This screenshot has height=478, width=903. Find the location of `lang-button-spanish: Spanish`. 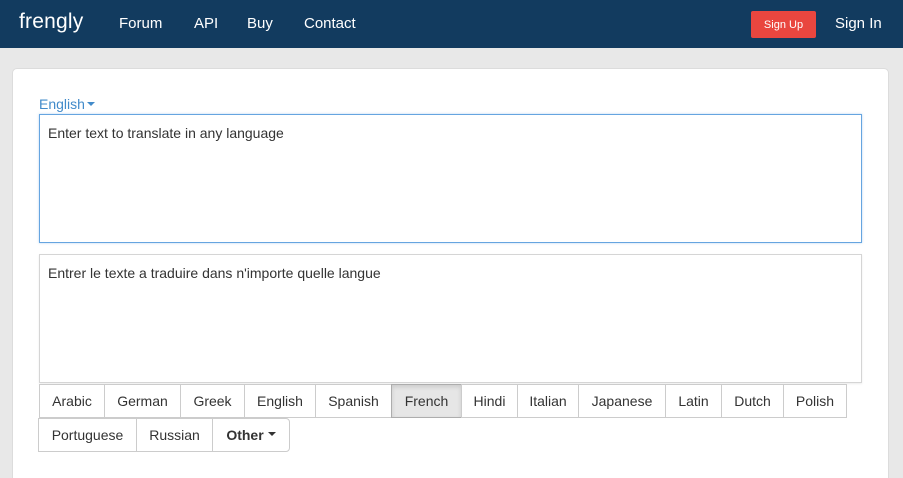

lang-button-spanish: Spanish is located at coordinates (353, 401).